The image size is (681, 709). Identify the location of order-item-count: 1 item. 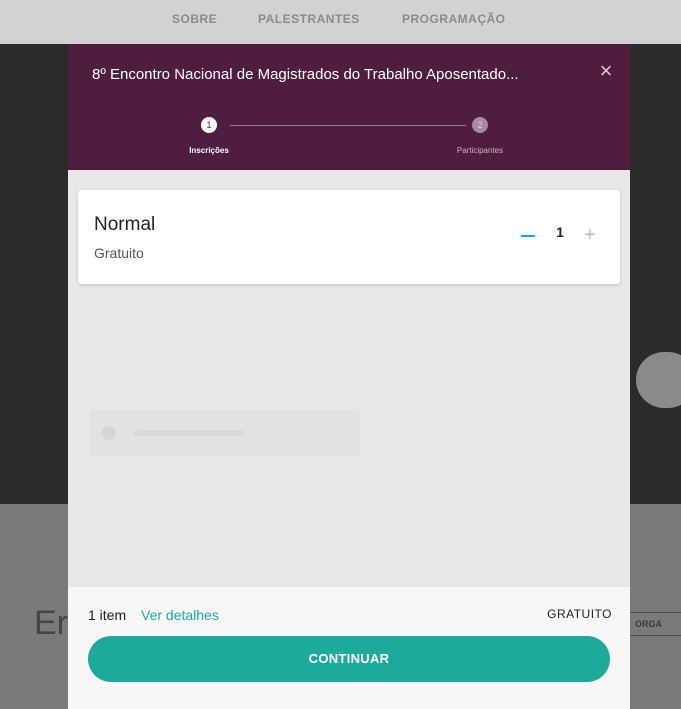
(107, 615).